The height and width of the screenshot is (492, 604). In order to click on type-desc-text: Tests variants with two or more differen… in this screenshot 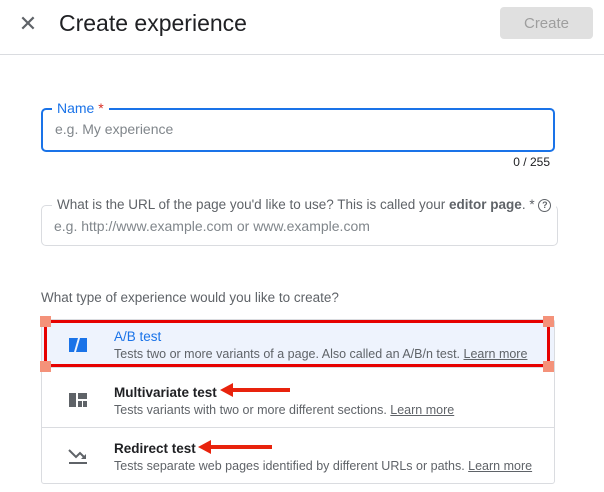, I will do `click(250, 410)`.